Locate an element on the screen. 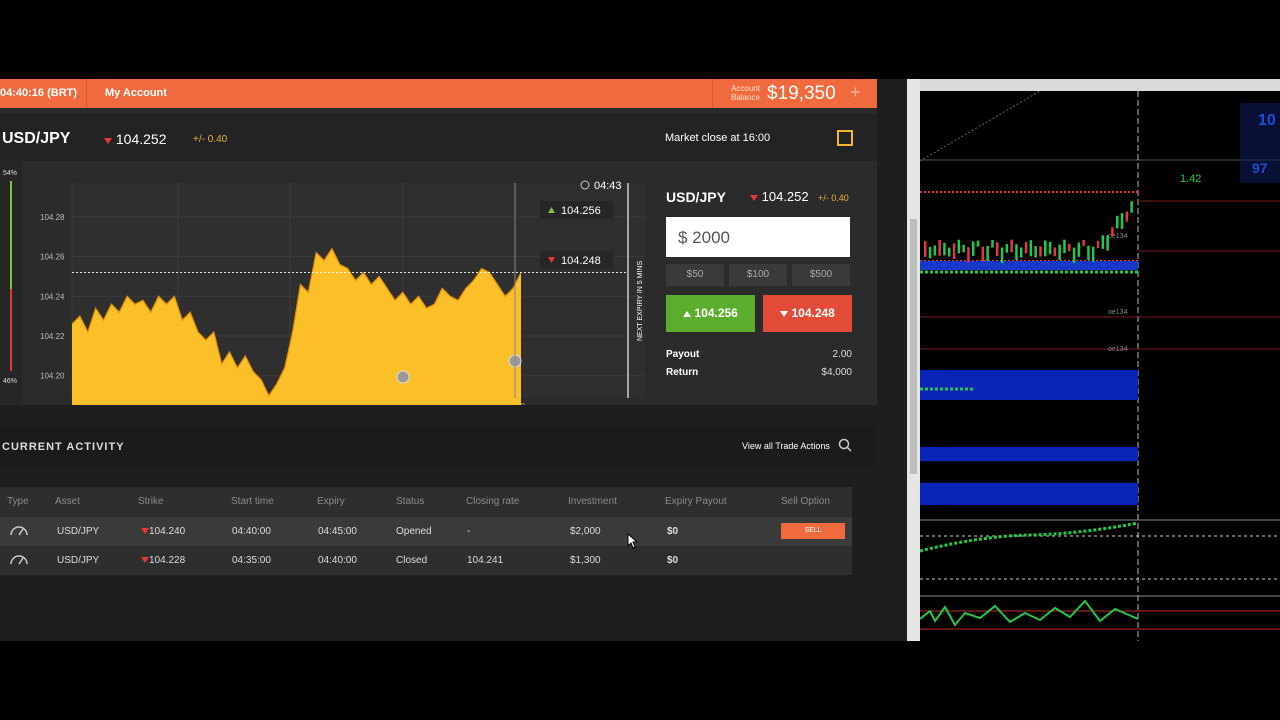 This screenshot has width=1280, height=720. col-investment: Investment is located at coordinates (592, 501).